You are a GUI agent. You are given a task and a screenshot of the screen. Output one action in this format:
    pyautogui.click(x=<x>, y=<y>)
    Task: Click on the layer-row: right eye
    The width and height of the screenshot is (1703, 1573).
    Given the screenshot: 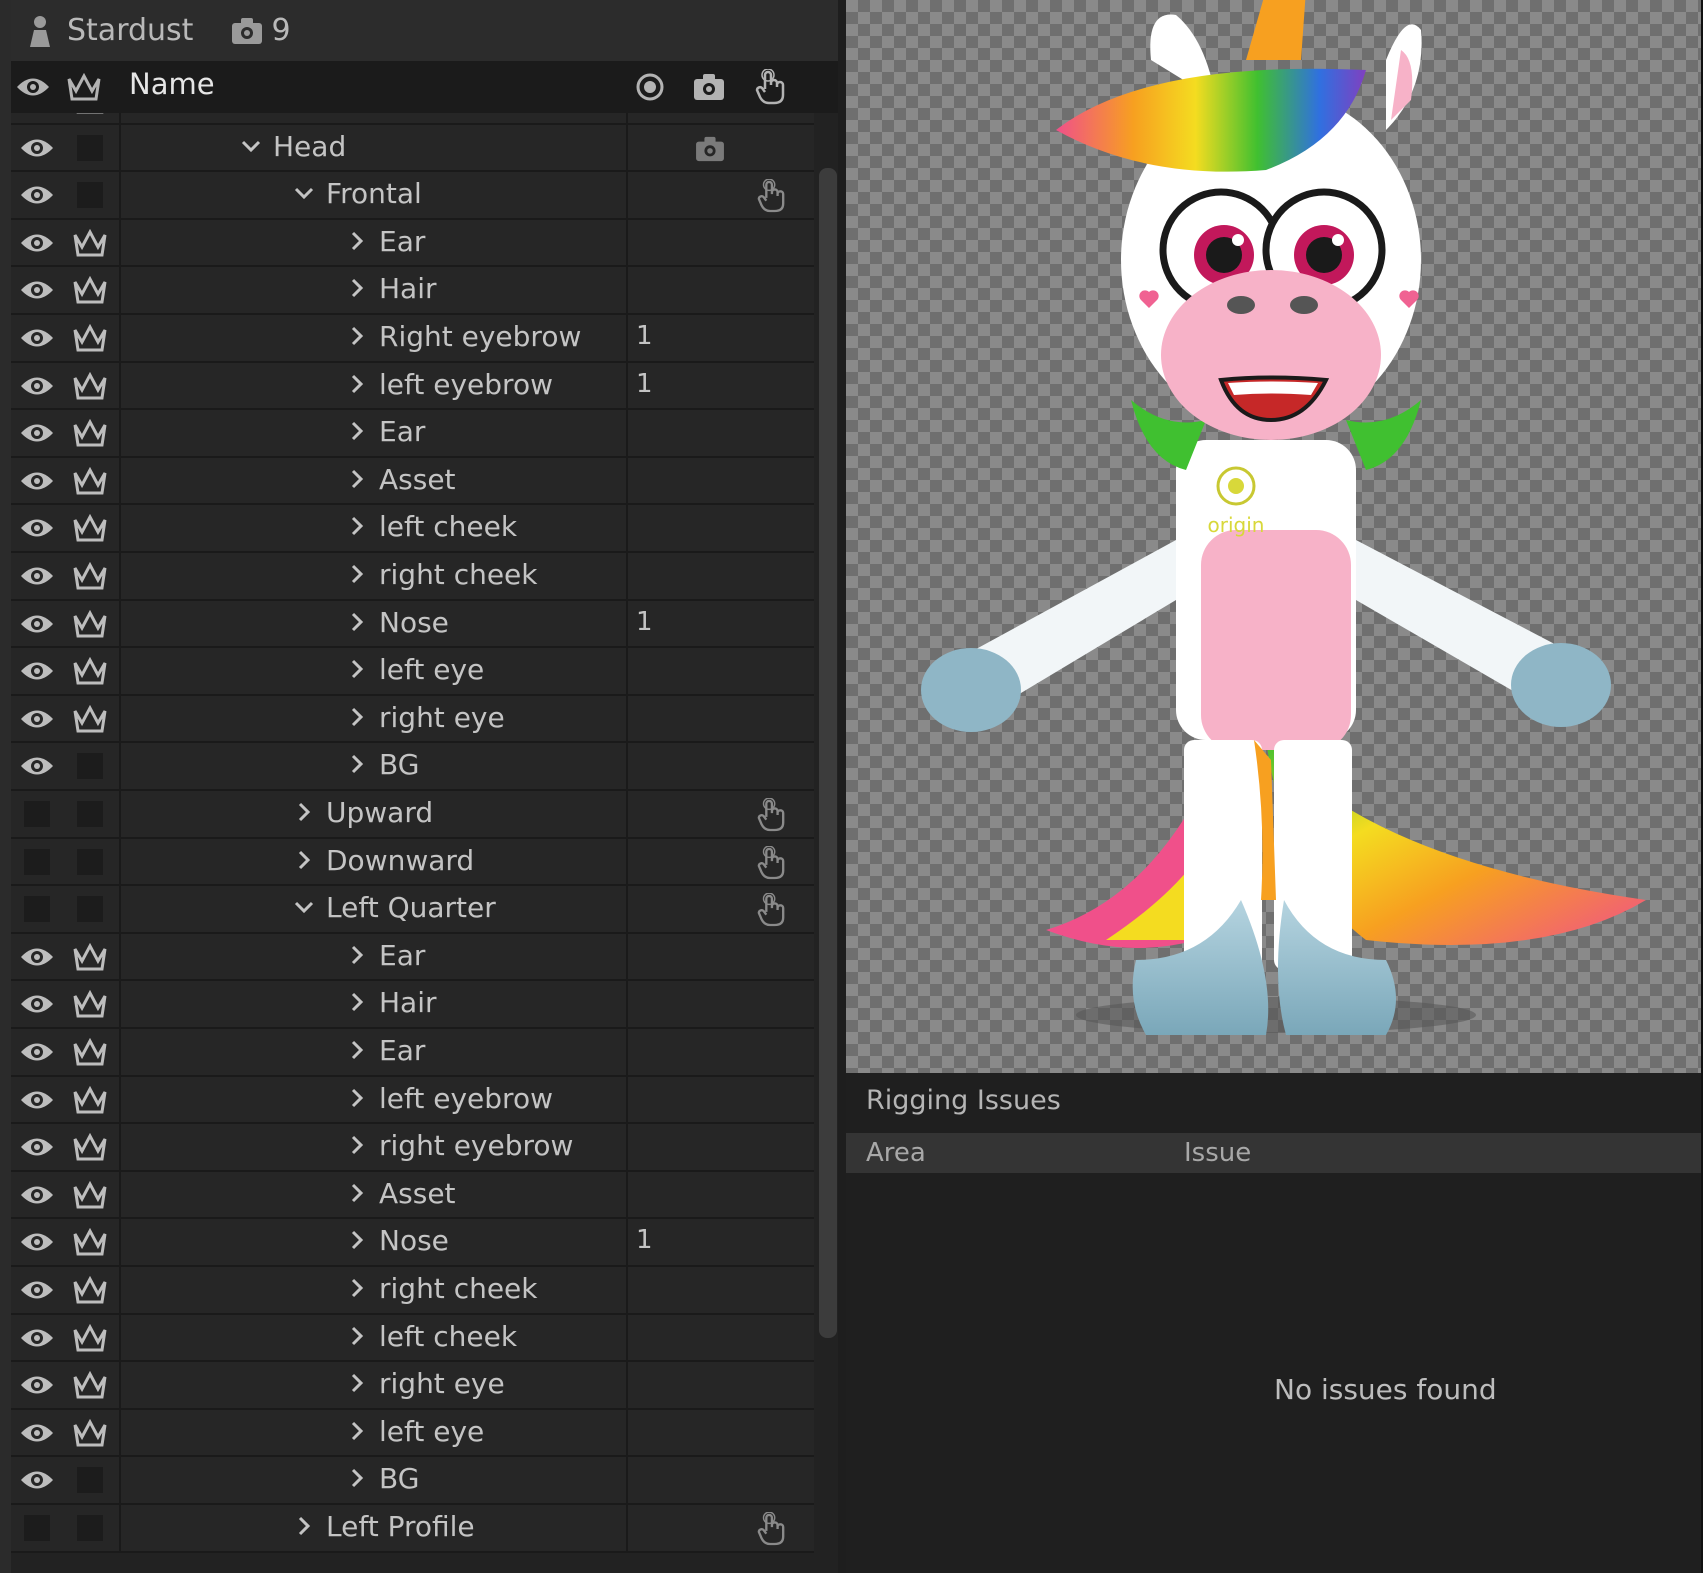 What is the action you would take?
    pyautogui.click(x=412, y=719)
    